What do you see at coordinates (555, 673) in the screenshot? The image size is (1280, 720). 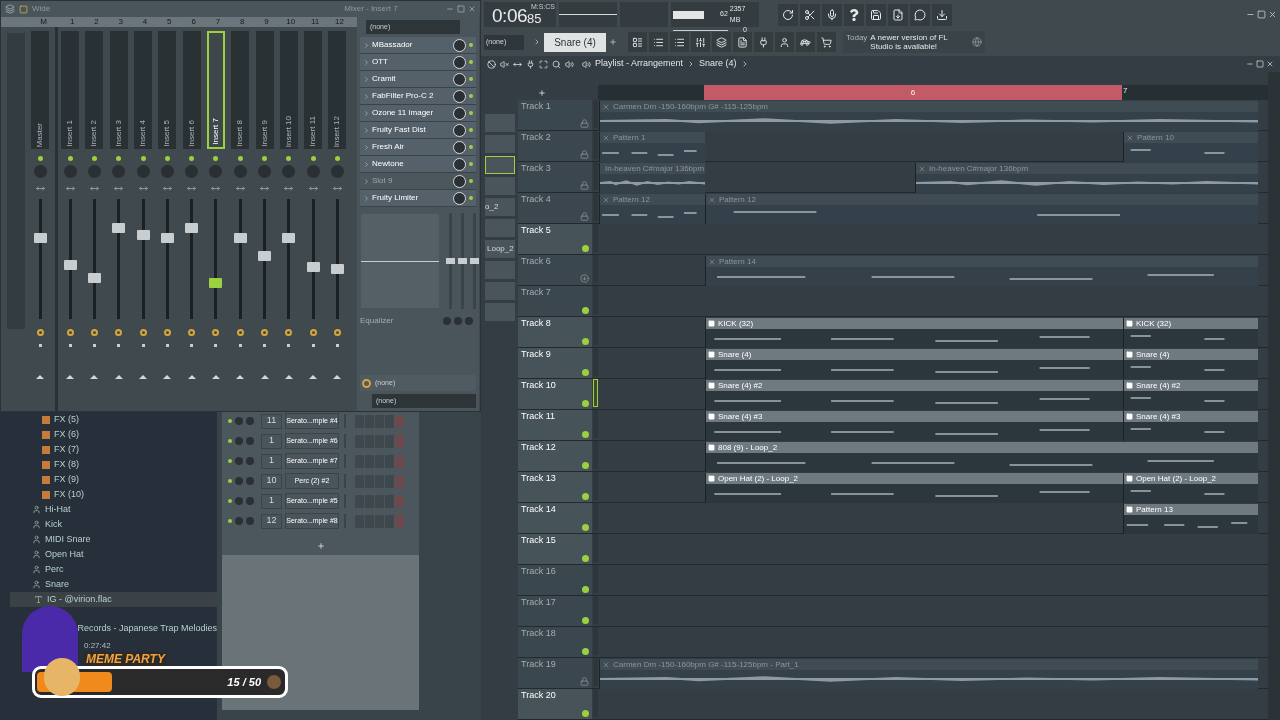 I see `track-header: Track 19` at bounding box center [555, 673].